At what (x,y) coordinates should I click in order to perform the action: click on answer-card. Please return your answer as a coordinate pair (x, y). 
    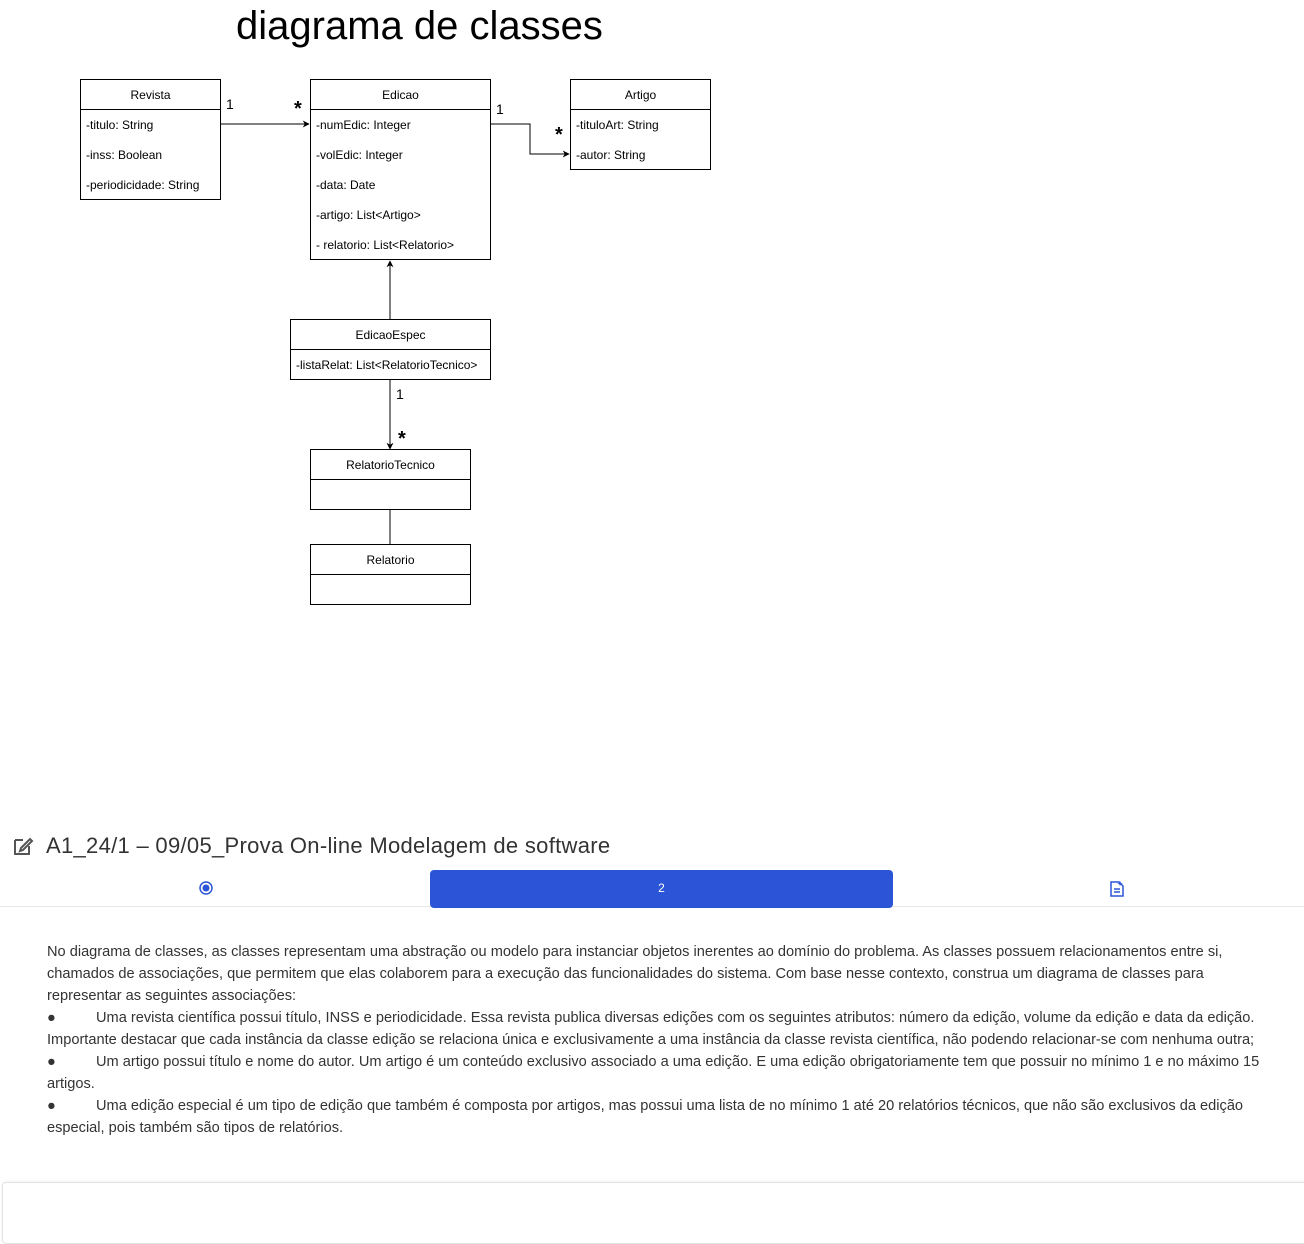
    Looking at the image, I should click on (653, 1213).